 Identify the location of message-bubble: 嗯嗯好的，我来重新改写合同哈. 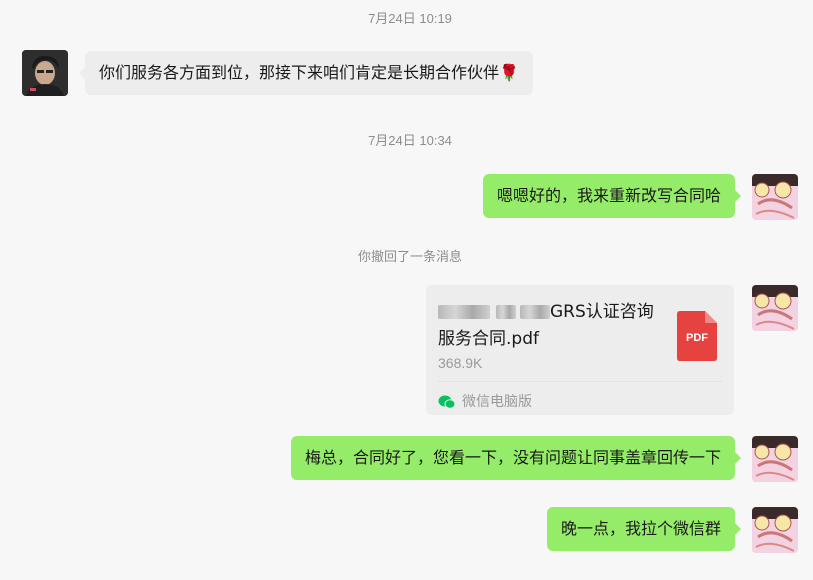
(608, 196).